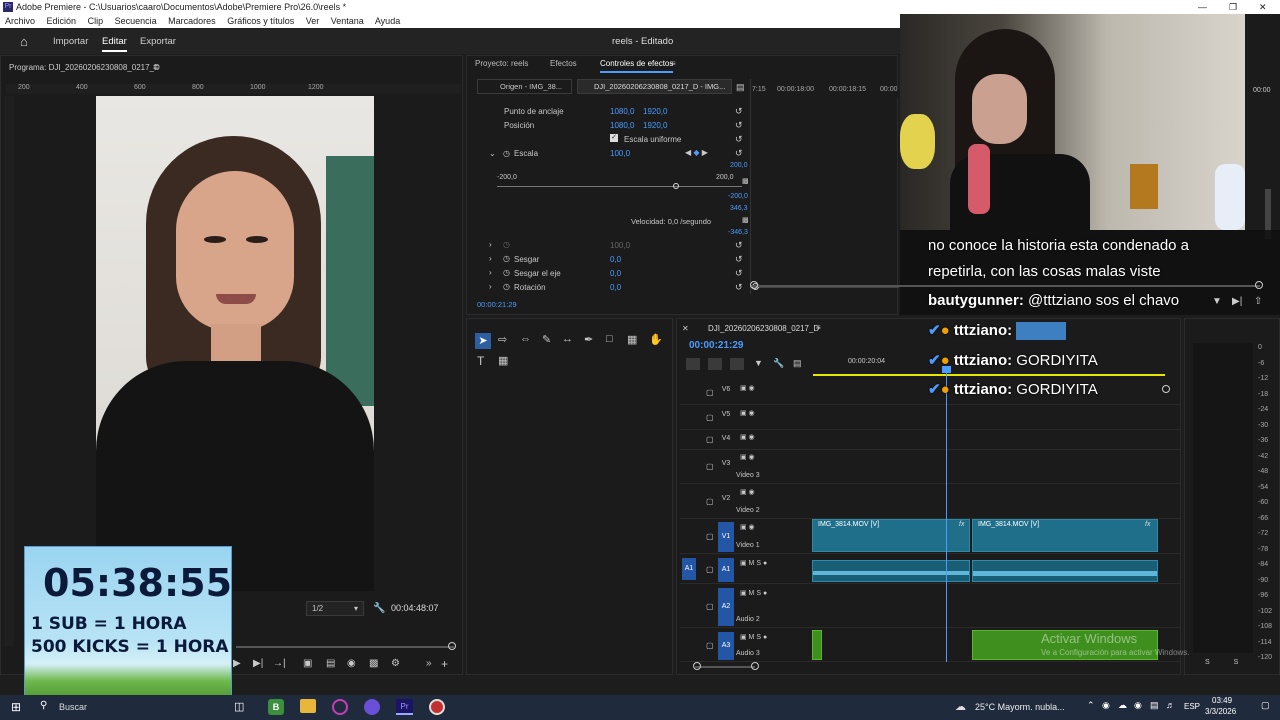  Describe the element at coordinates (817, 645) in the screenshot. I see `audio-clip-green` at that location.